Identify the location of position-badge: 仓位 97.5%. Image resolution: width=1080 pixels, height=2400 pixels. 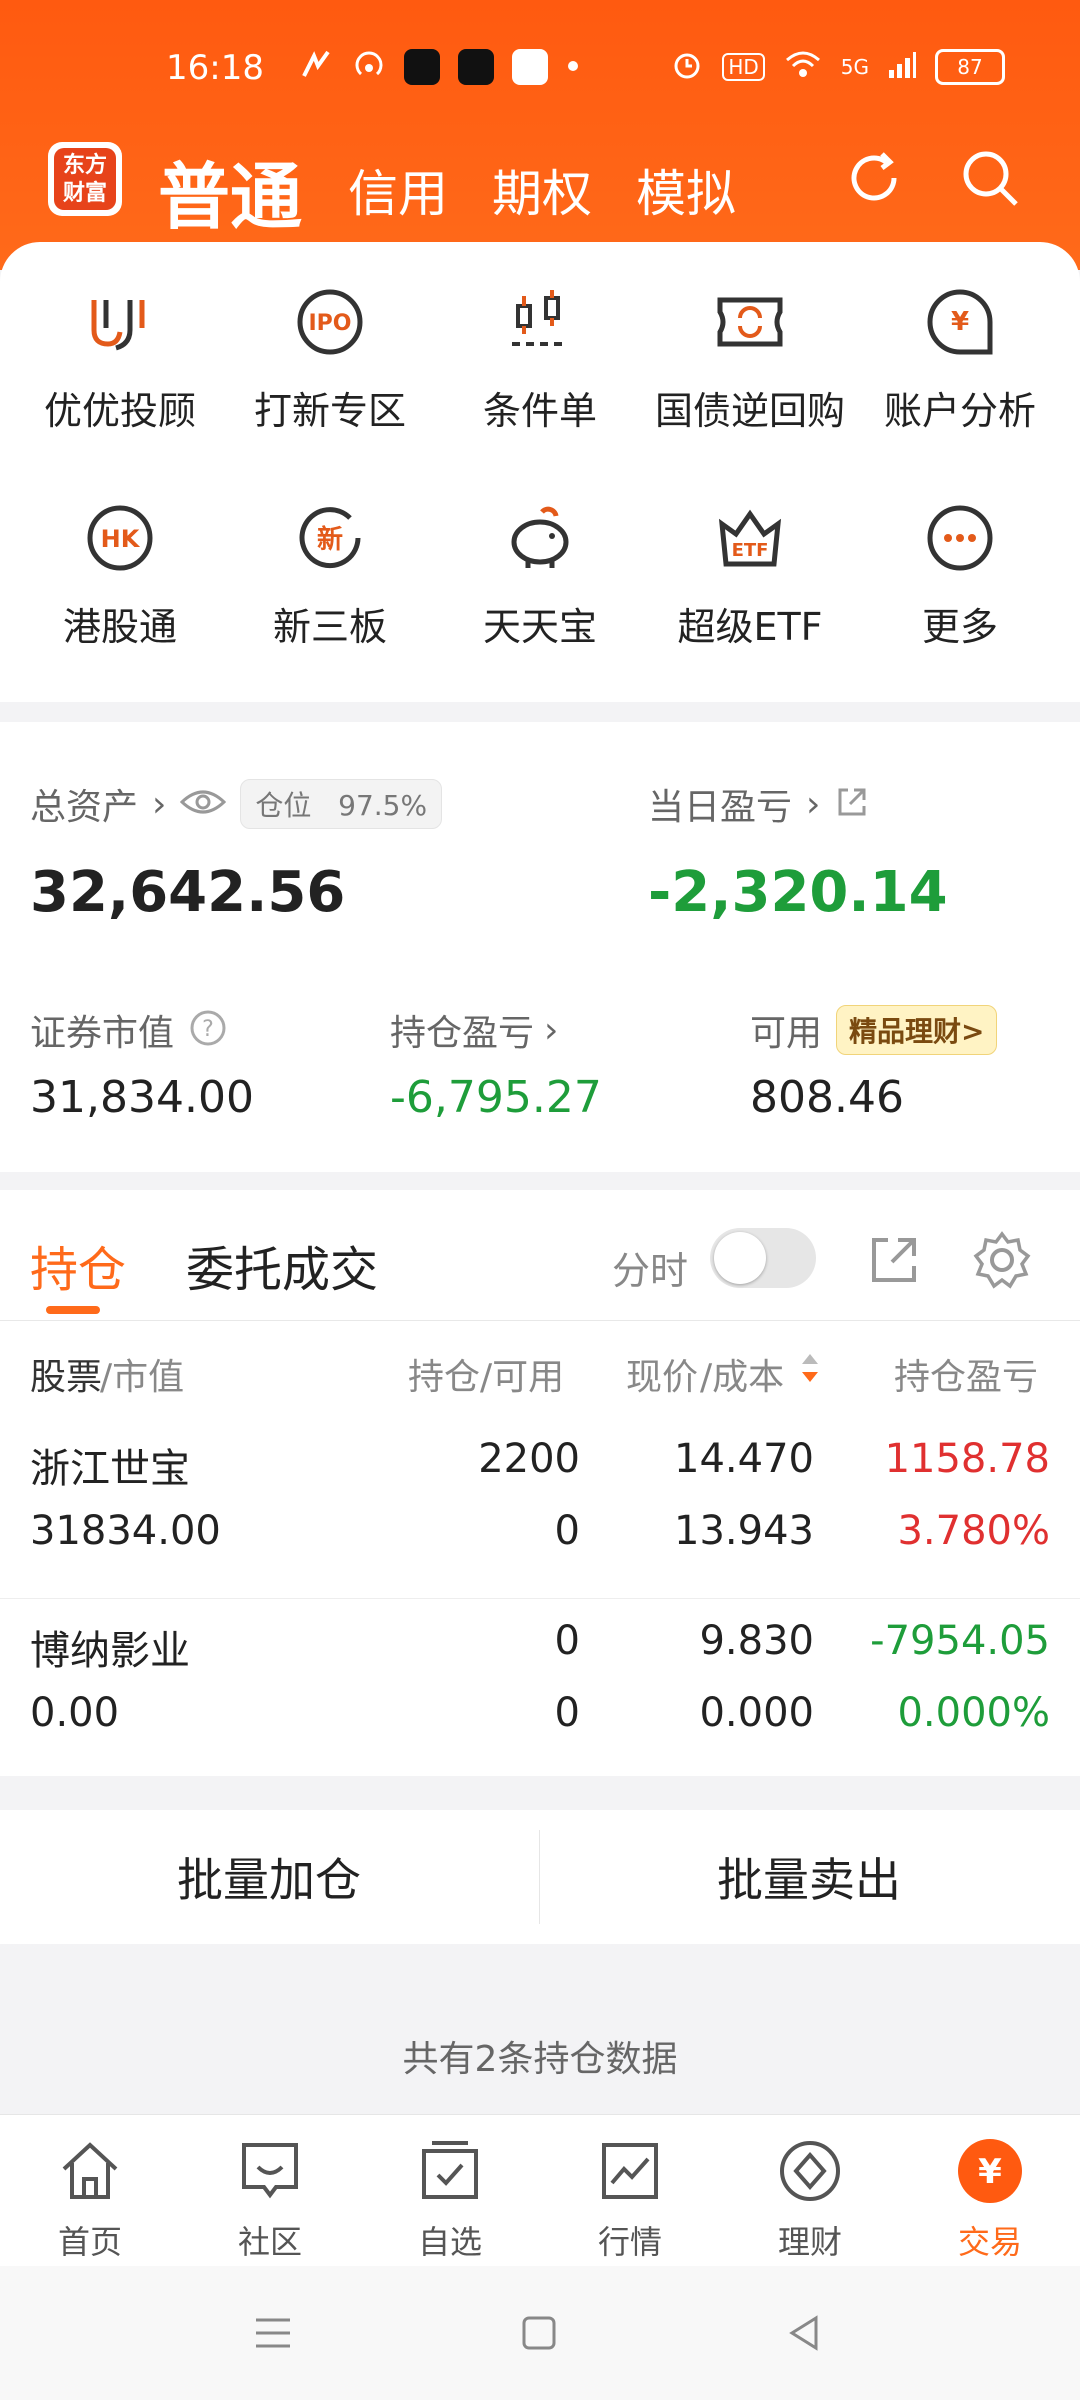
(341, 804).